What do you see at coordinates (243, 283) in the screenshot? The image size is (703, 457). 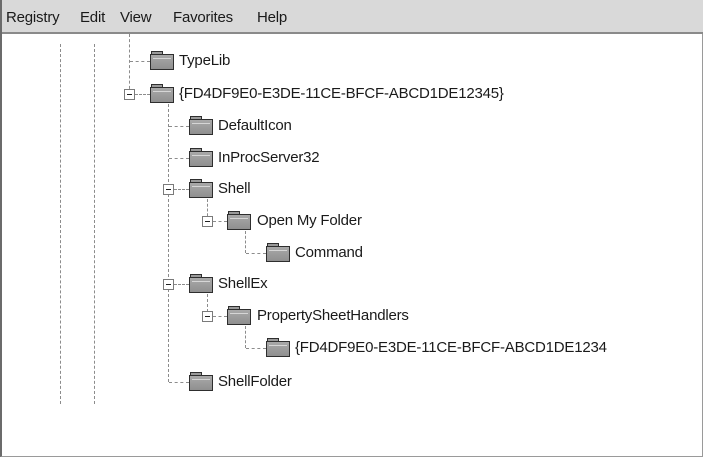 I see `tree-node-shellex: ShellEx` at bounding box center [243, 283].